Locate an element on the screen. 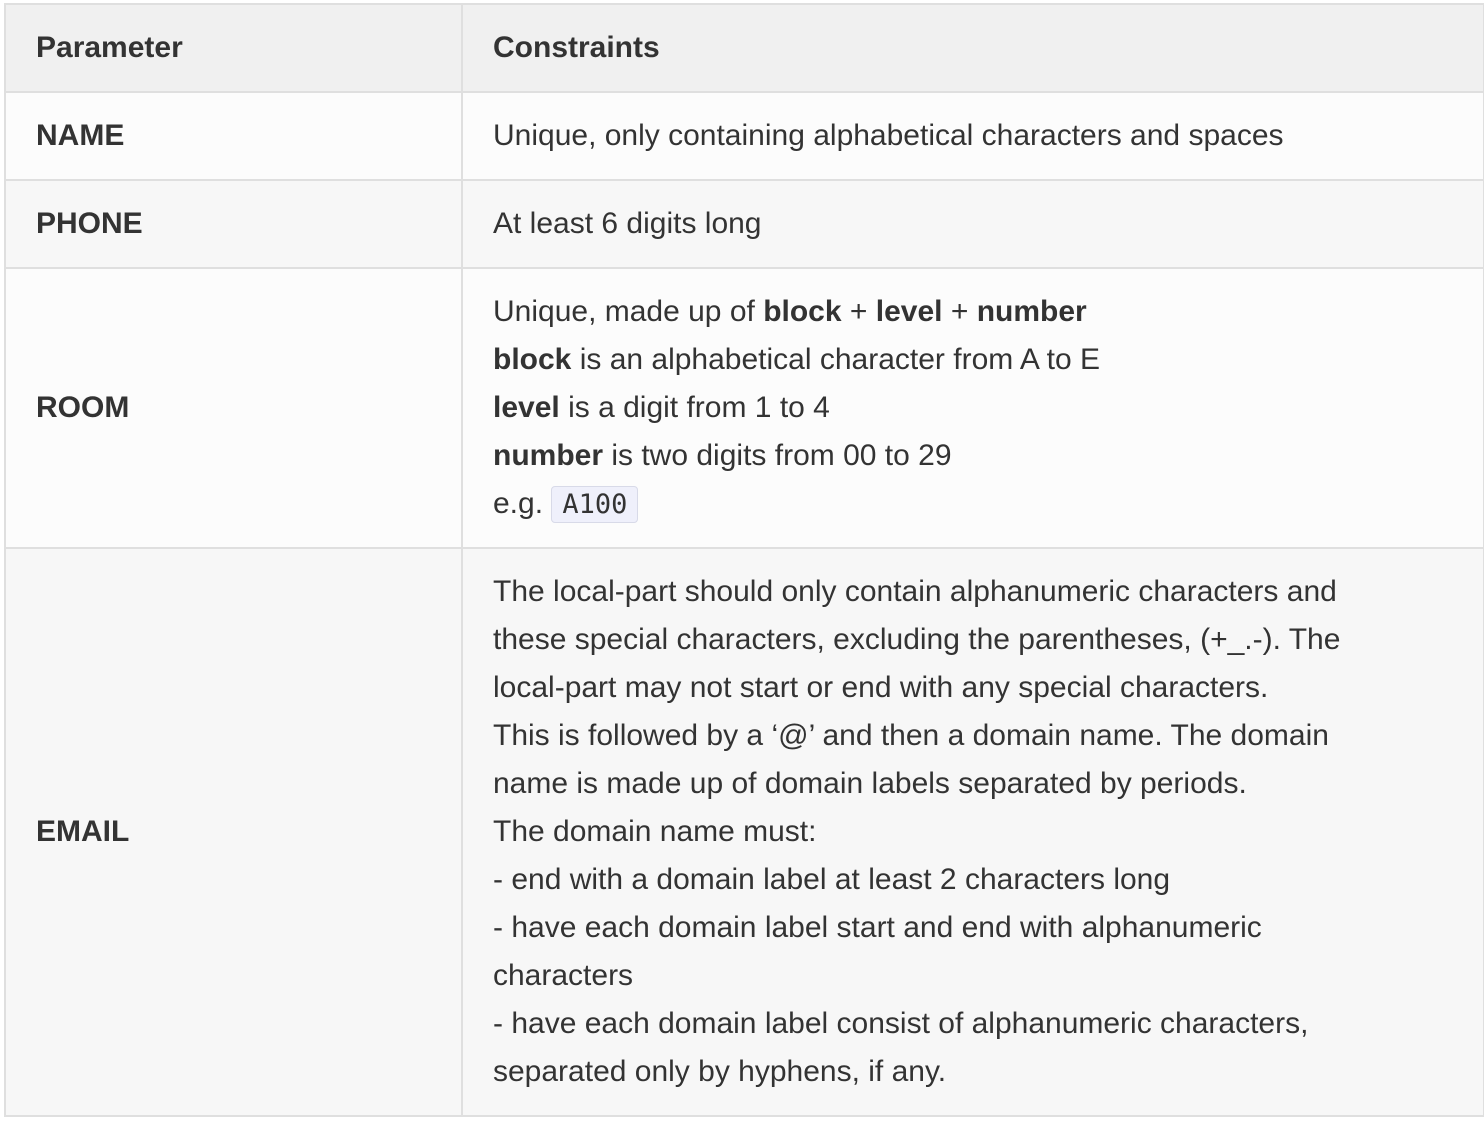 Image resolution: width=1484 pixels, height=1126 pixels. email-line: The domain name must: is located at coordinates (655, 831).